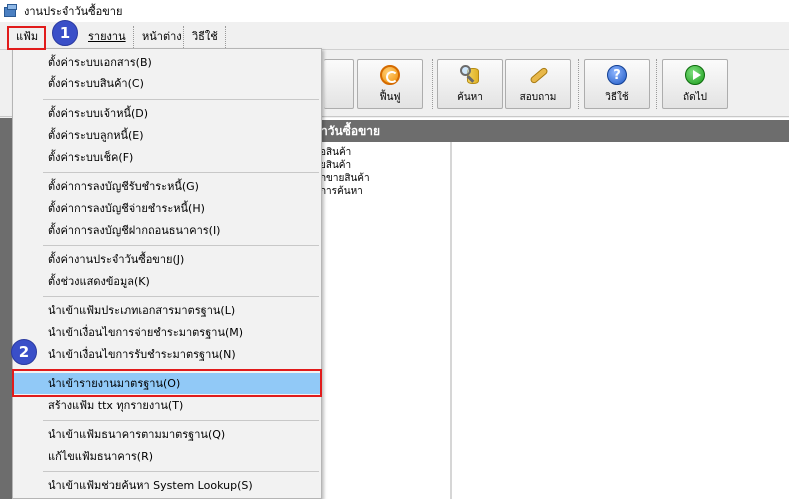 Image resolution: width=789 pixels, height=499 pixels. What do you see at coordinates (167, 332) in the screenshot?
I see `menu-item-import-pay-terms: นำเข้าเงื่อนไขการจ่ายชำระมาตรฐาน(M)` at bounding box center [167, 332].